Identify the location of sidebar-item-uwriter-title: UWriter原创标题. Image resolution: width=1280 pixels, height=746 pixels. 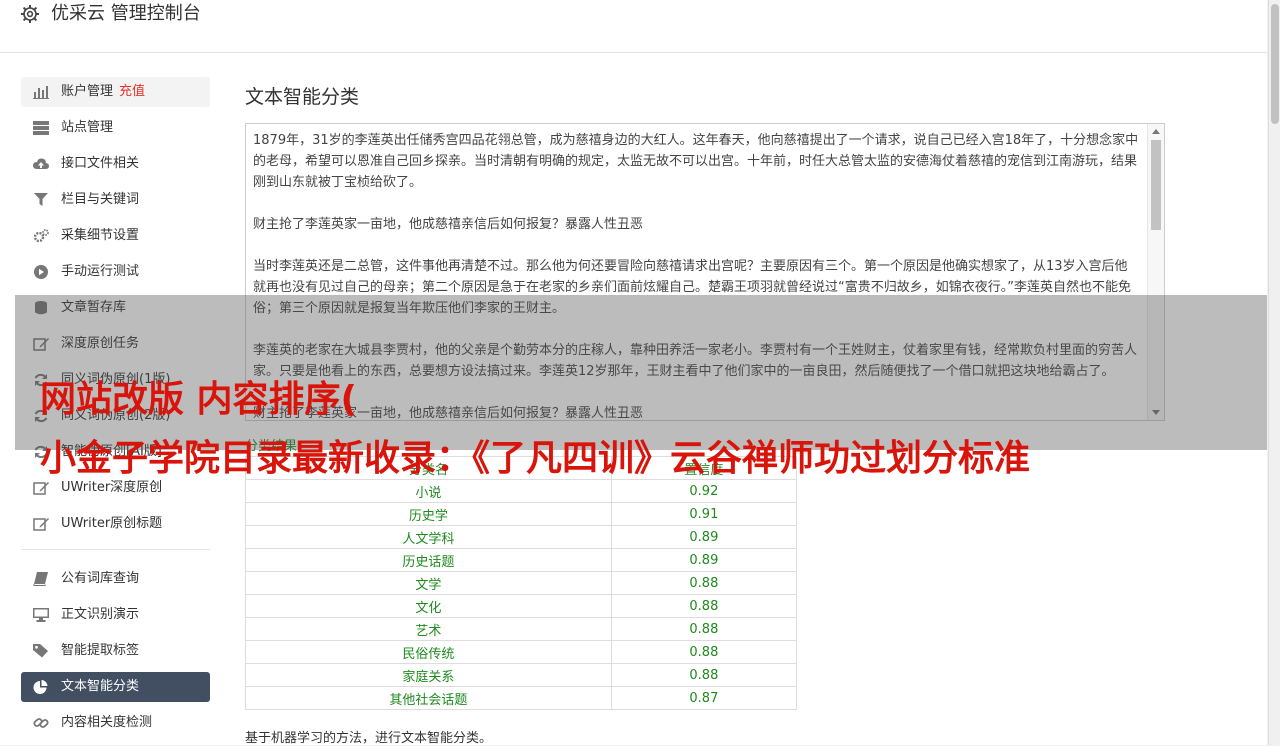
(115, 524).